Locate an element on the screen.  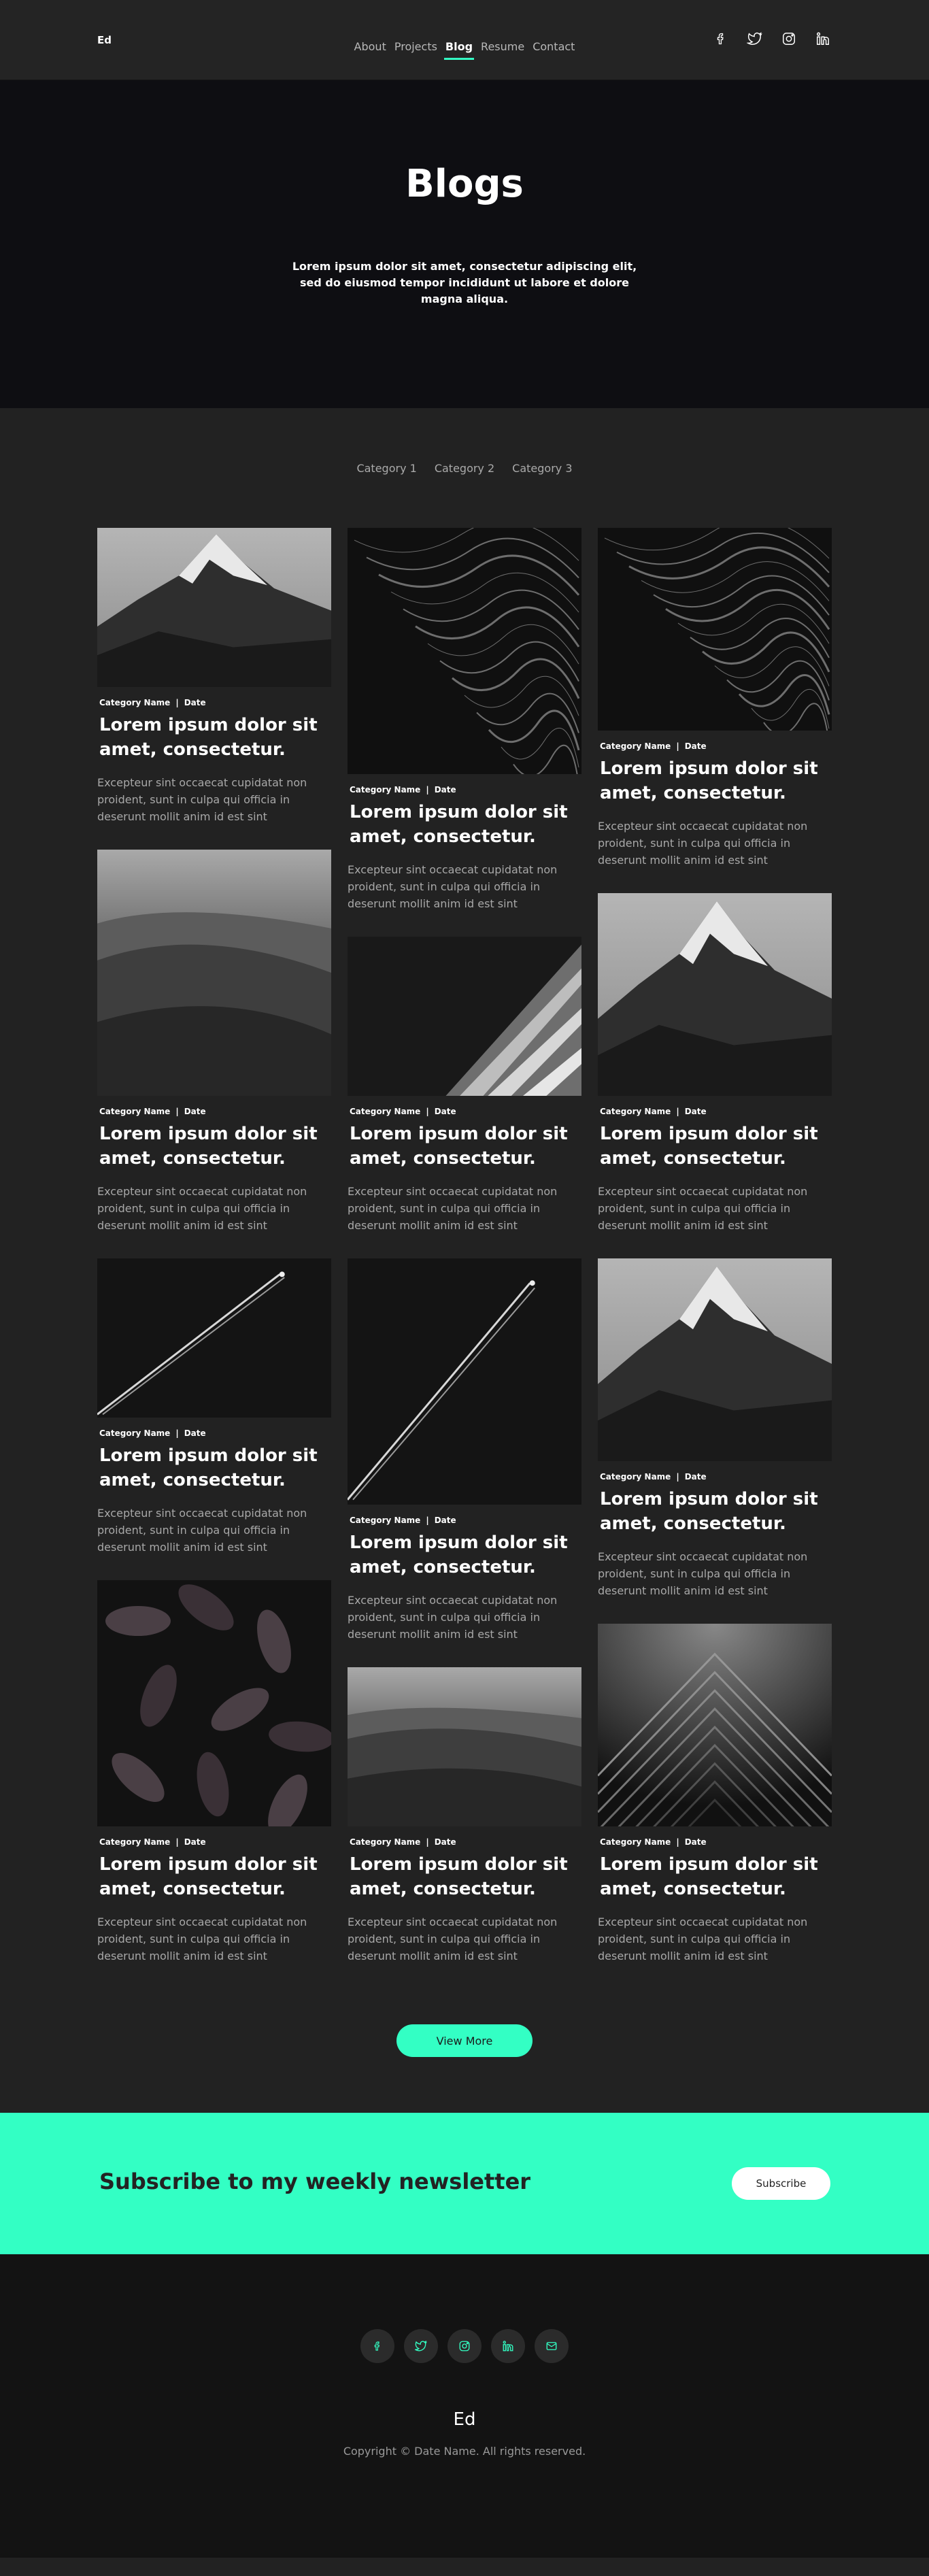
top-nav: Ed About Projects Blog Resume Contact is located at coordinates (464, 40).